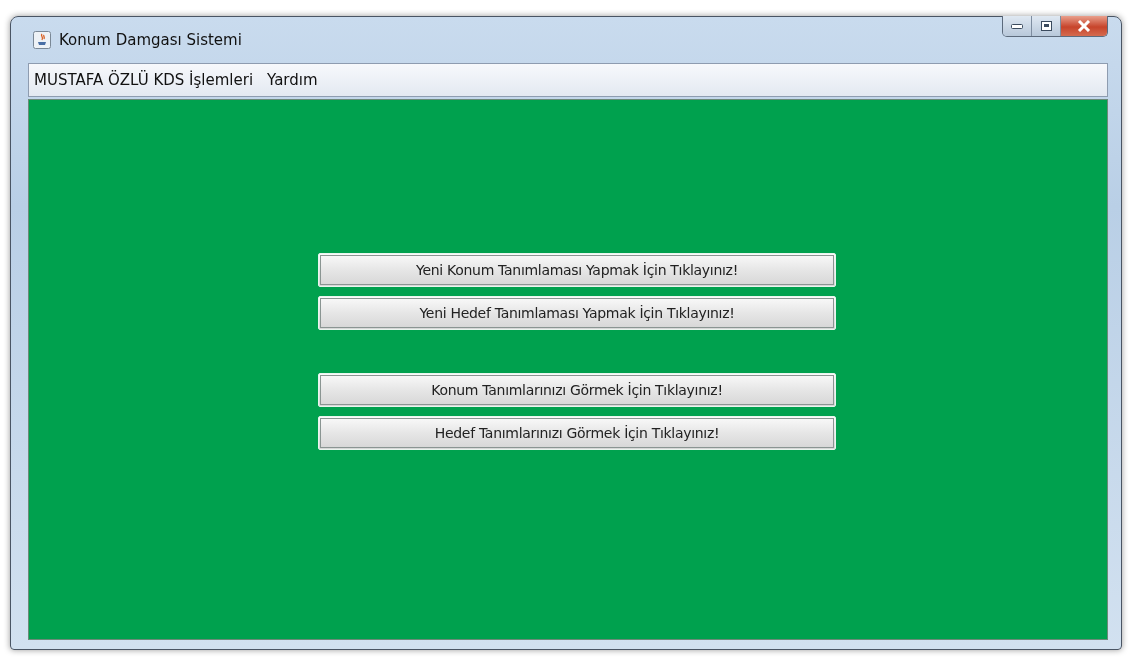 The height and width of the screenshot is (666, 1136). I want to click on action-button: Konum Tanımlarınızı Görmek İçin Tıklayınız!, so click(577, 390).